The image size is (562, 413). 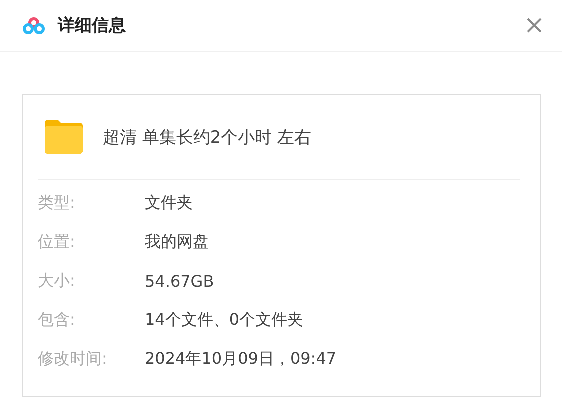 I want to click on property-value: 文件夹, so click(x=169, y=203).